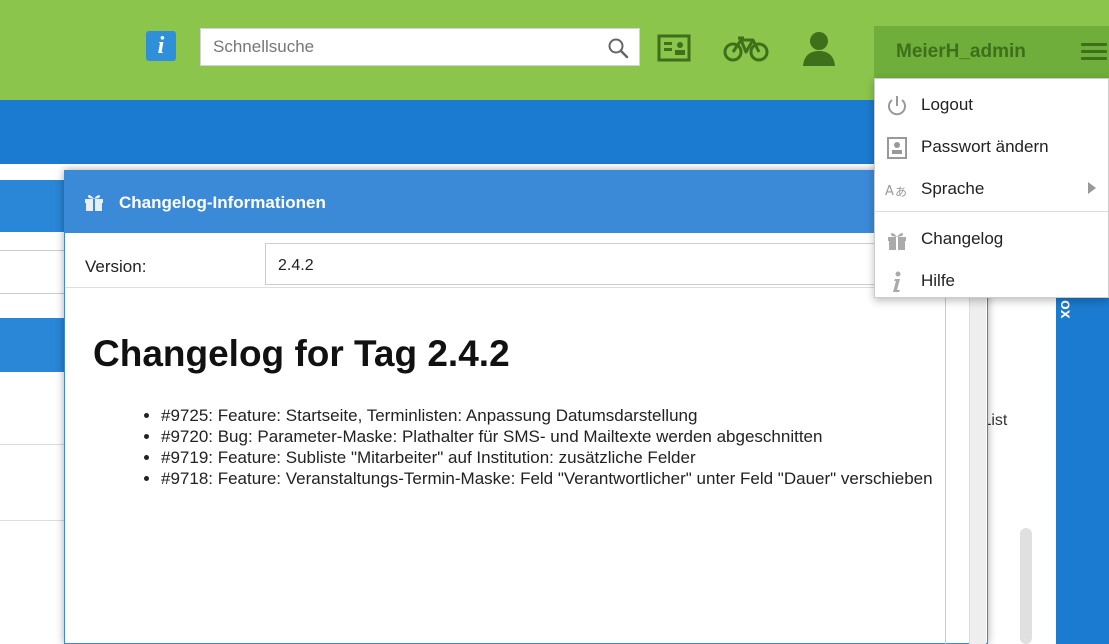 The height and width of the screenshot is (644, 1109). What do you see at coordinates (1026, 586) in the screenshot?
I see `background-scrollbar` at bounding box center [1026, 586].